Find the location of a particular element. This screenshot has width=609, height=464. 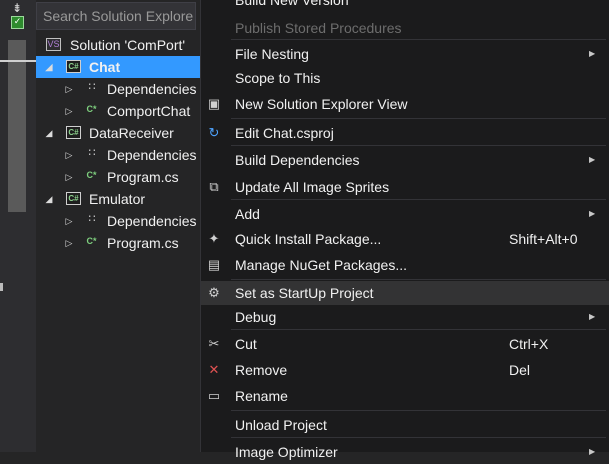

sprites-icon: ⧉ is located at coordinates (214, 186).